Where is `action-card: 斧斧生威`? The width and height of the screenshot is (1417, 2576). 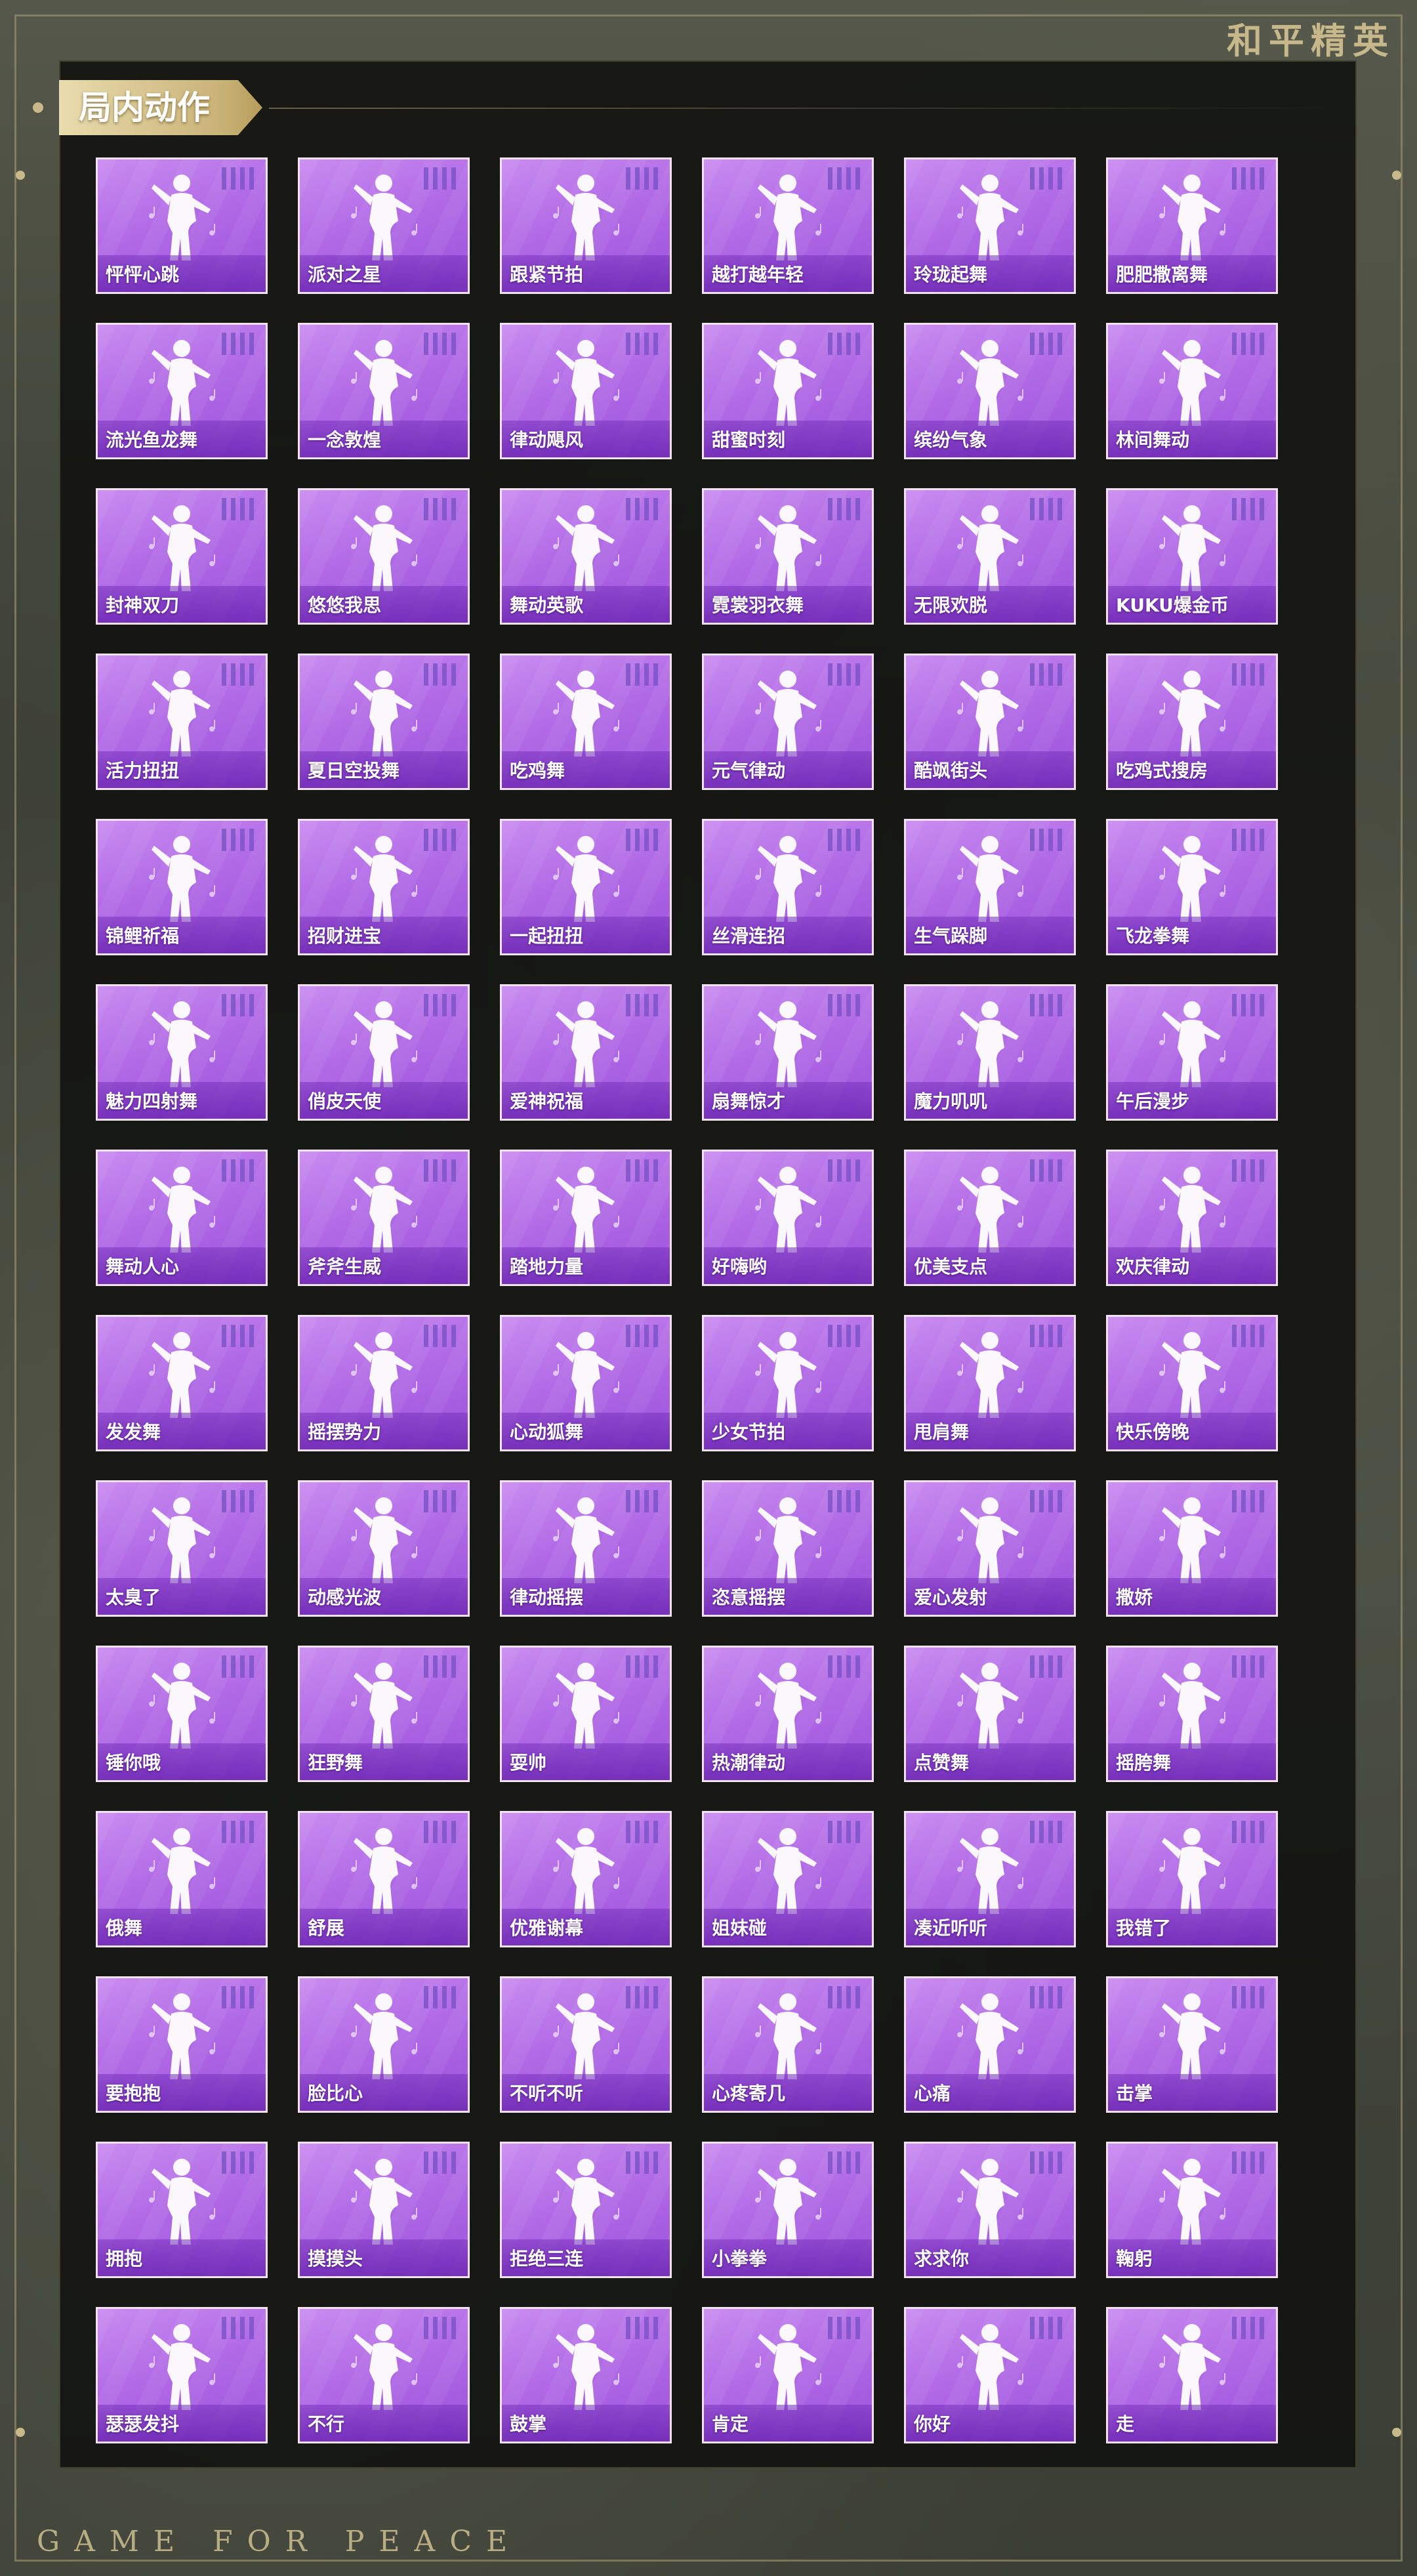
action-card: 斧斧生威 is located at coordinates (384, 1218).